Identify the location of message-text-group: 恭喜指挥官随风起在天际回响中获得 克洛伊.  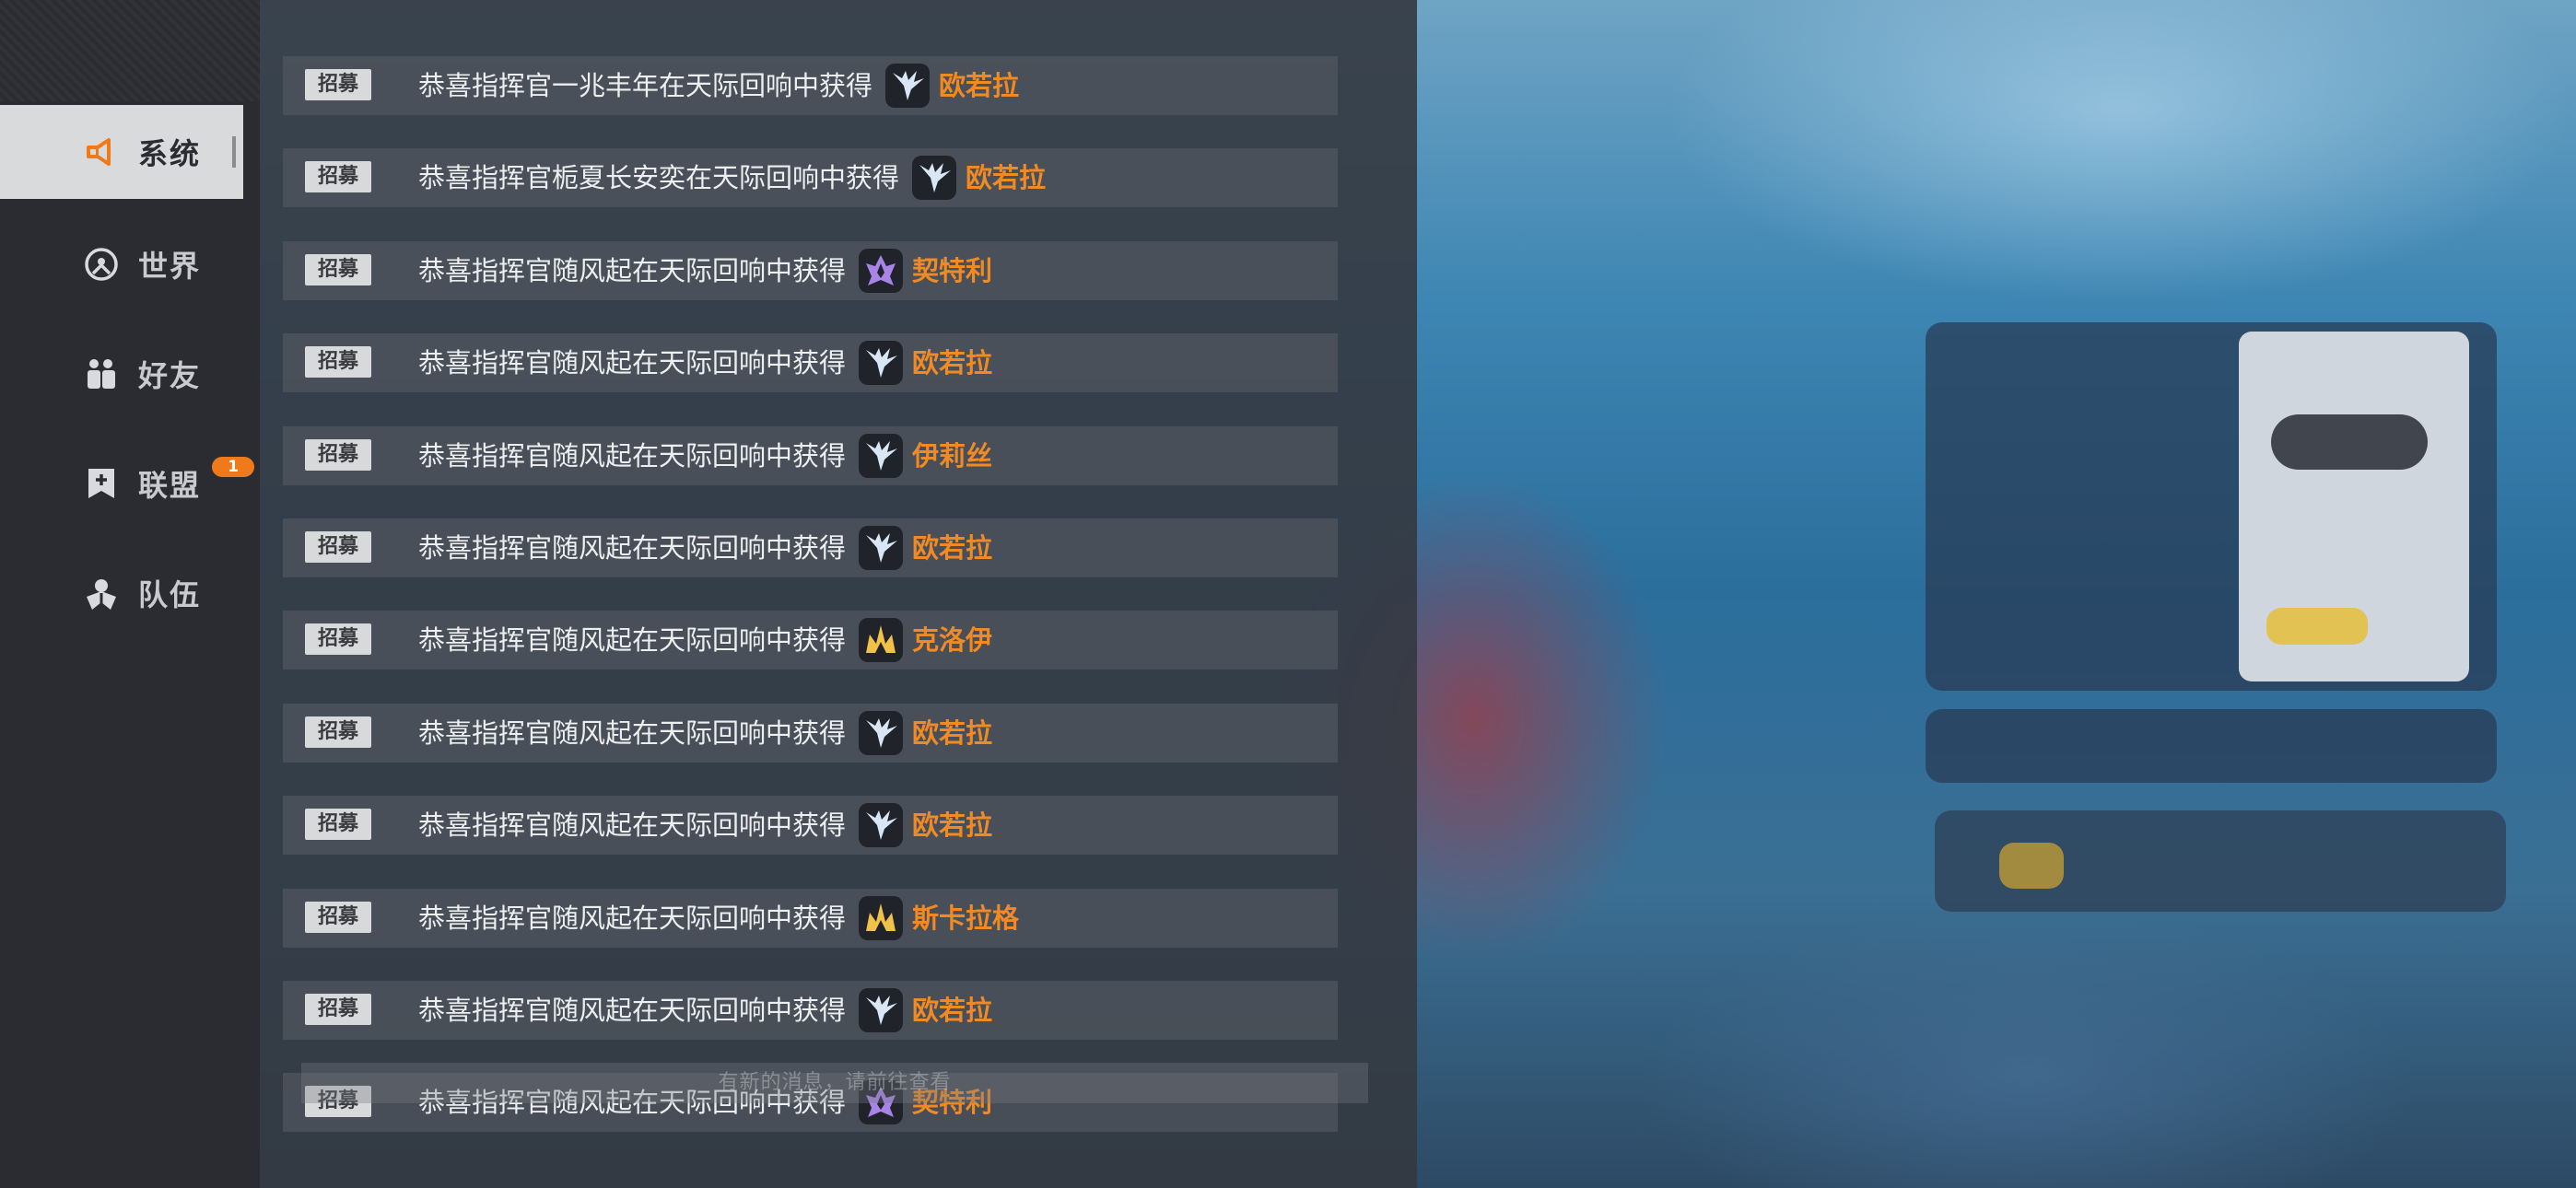
(705, 640).